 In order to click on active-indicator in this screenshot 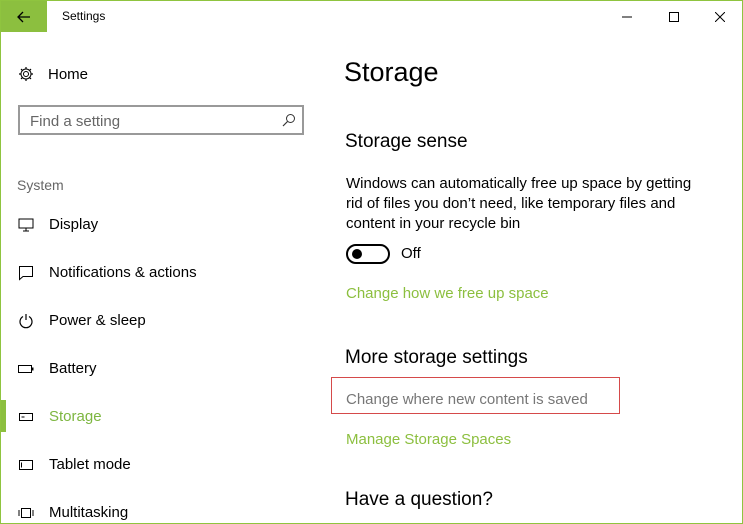, I will do `click(3, 416)`.